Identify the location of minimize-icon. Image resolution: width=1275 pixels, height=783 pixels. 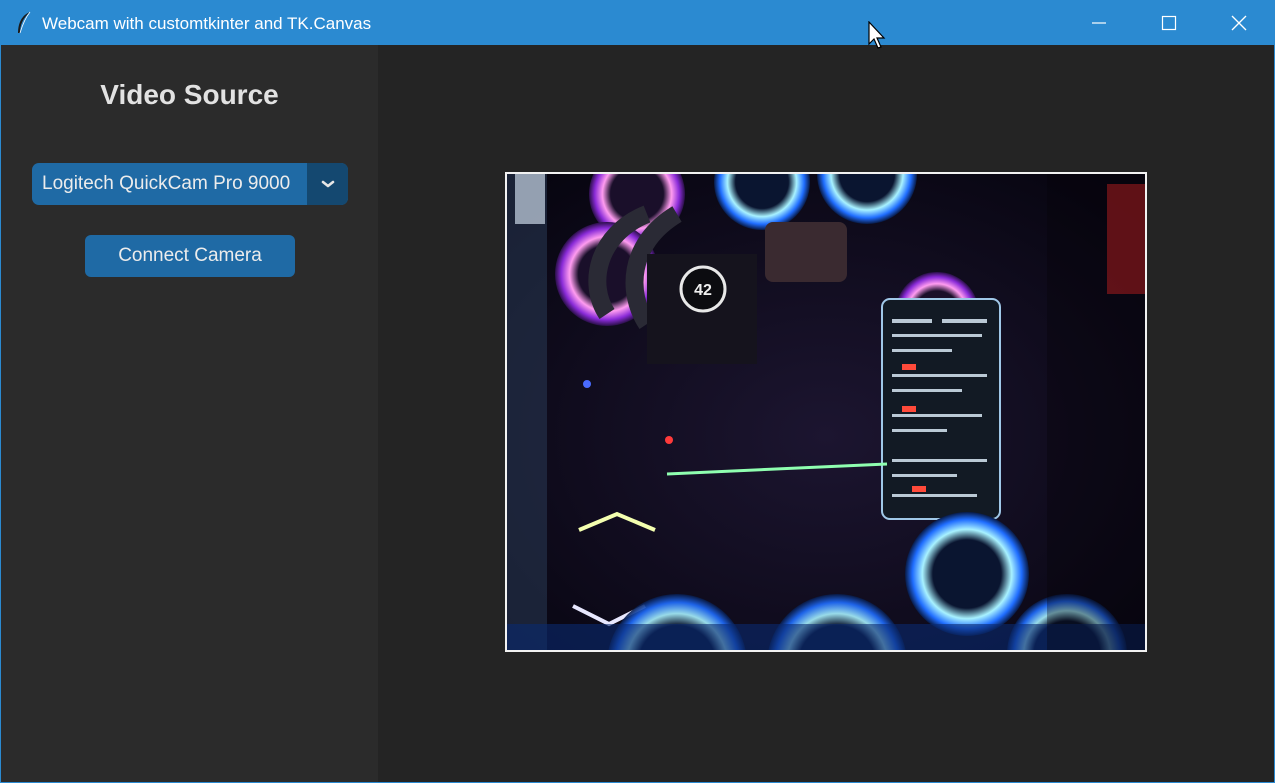
(1099, 23).